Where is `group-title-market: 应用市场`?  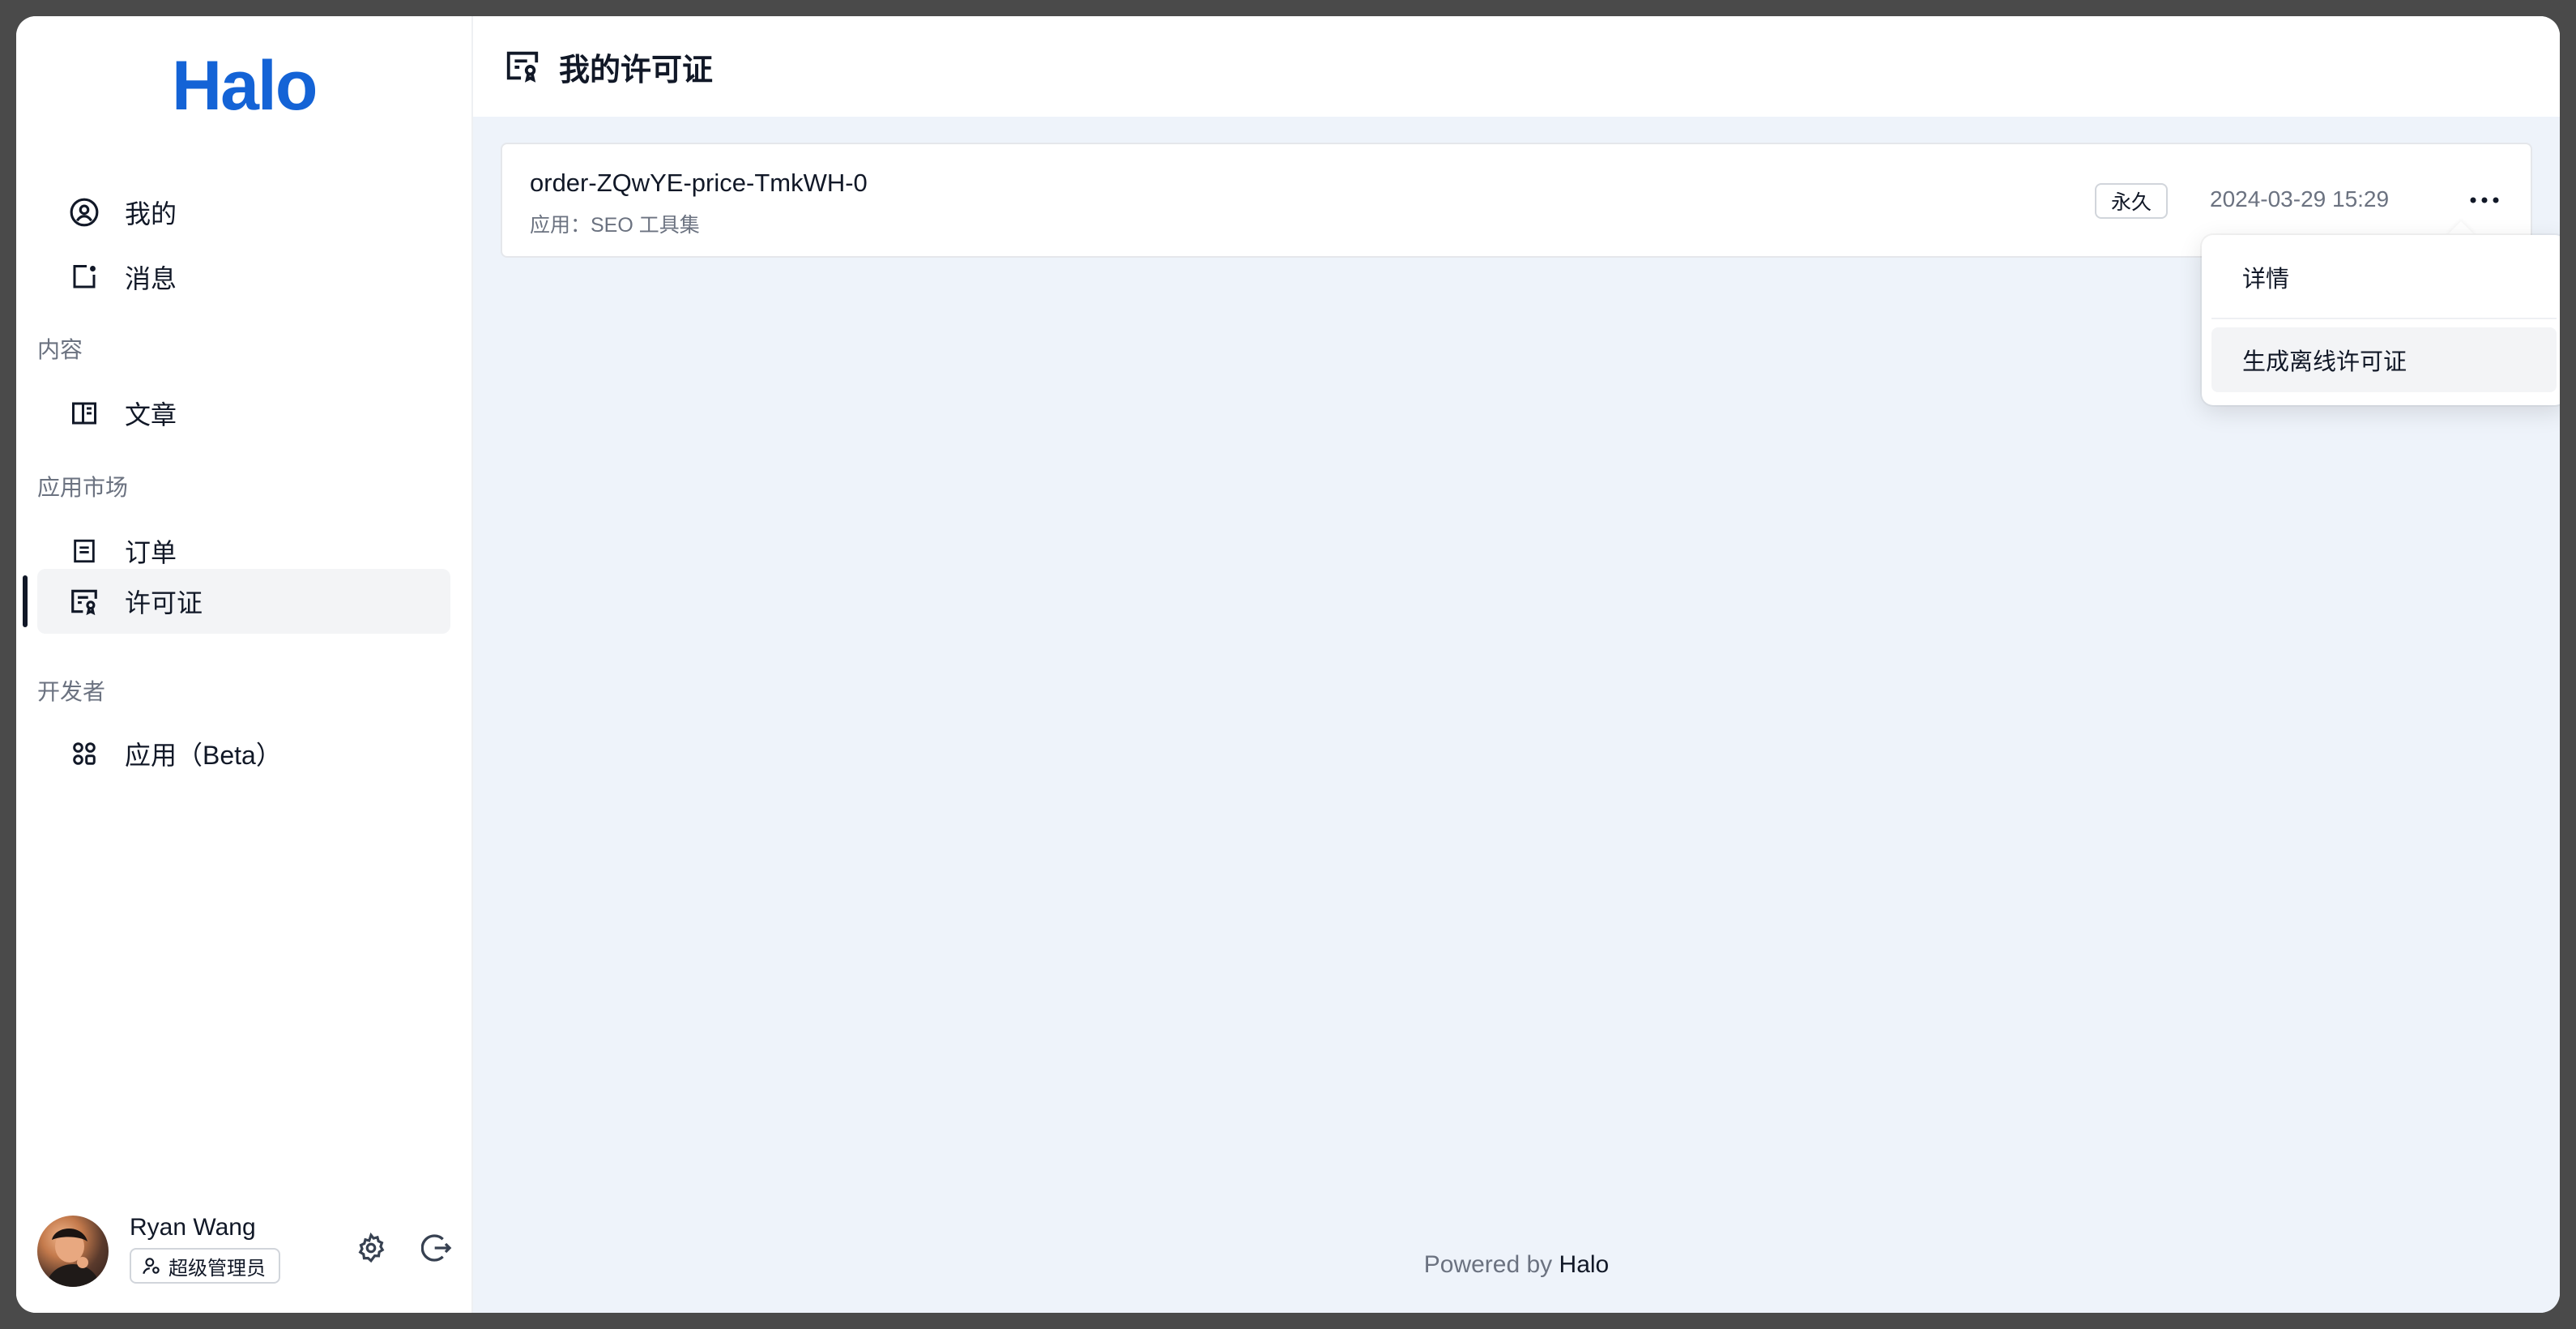 group-title-market: 应用市场 is located at coordinates (83, 488).